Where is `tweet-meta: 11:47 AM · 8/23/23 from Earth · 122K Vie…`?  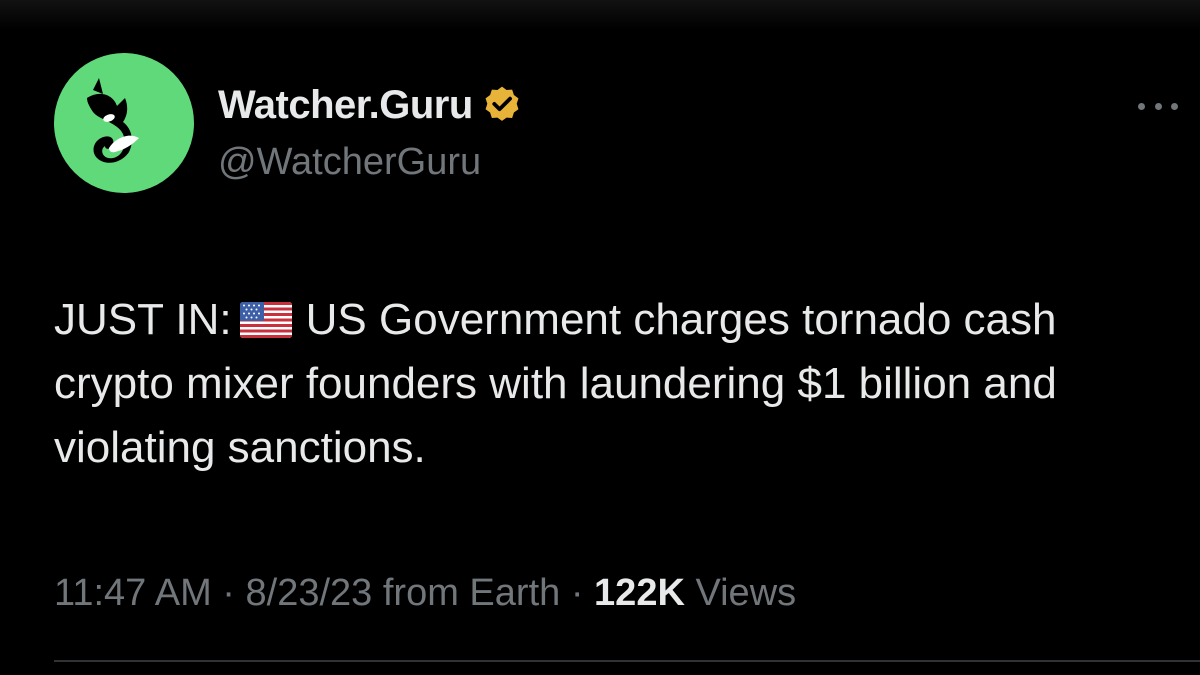
tweet-meta: 11:47 AM · 8/23/23 from Earth · 122K Vie… is located at coordinates (425, 593).